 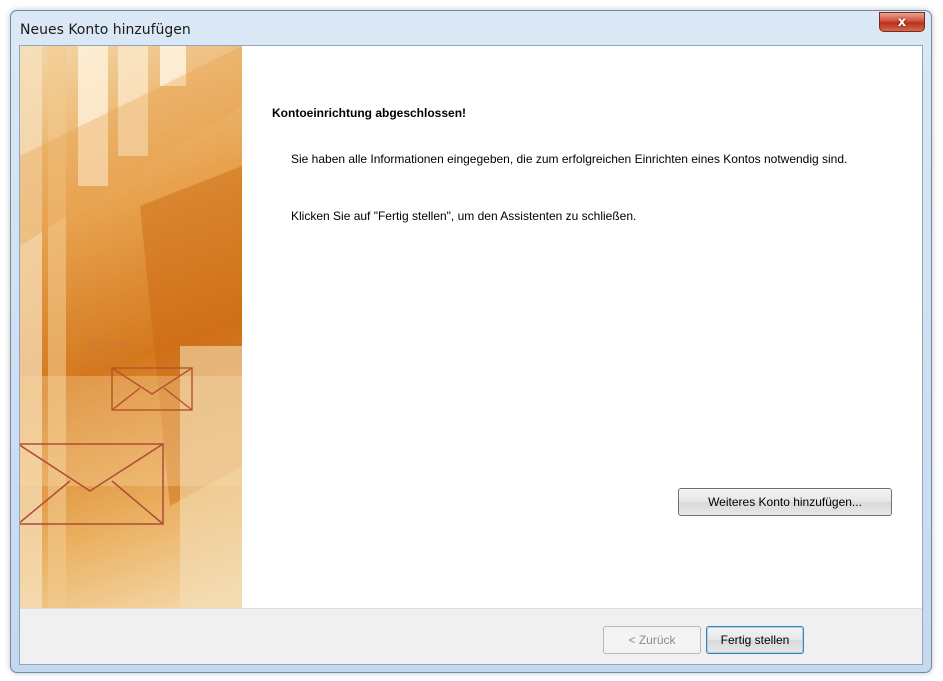 What do you see at coordinates (106, 351) in the screenshot?
I see `small-envelope-icon` at bounding box center [106, 351].